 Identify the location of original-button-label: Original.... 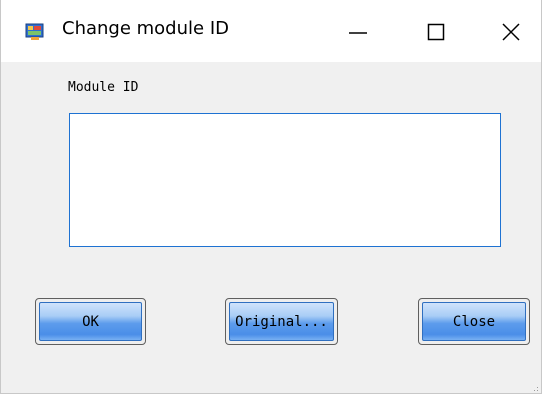
(281, 321).